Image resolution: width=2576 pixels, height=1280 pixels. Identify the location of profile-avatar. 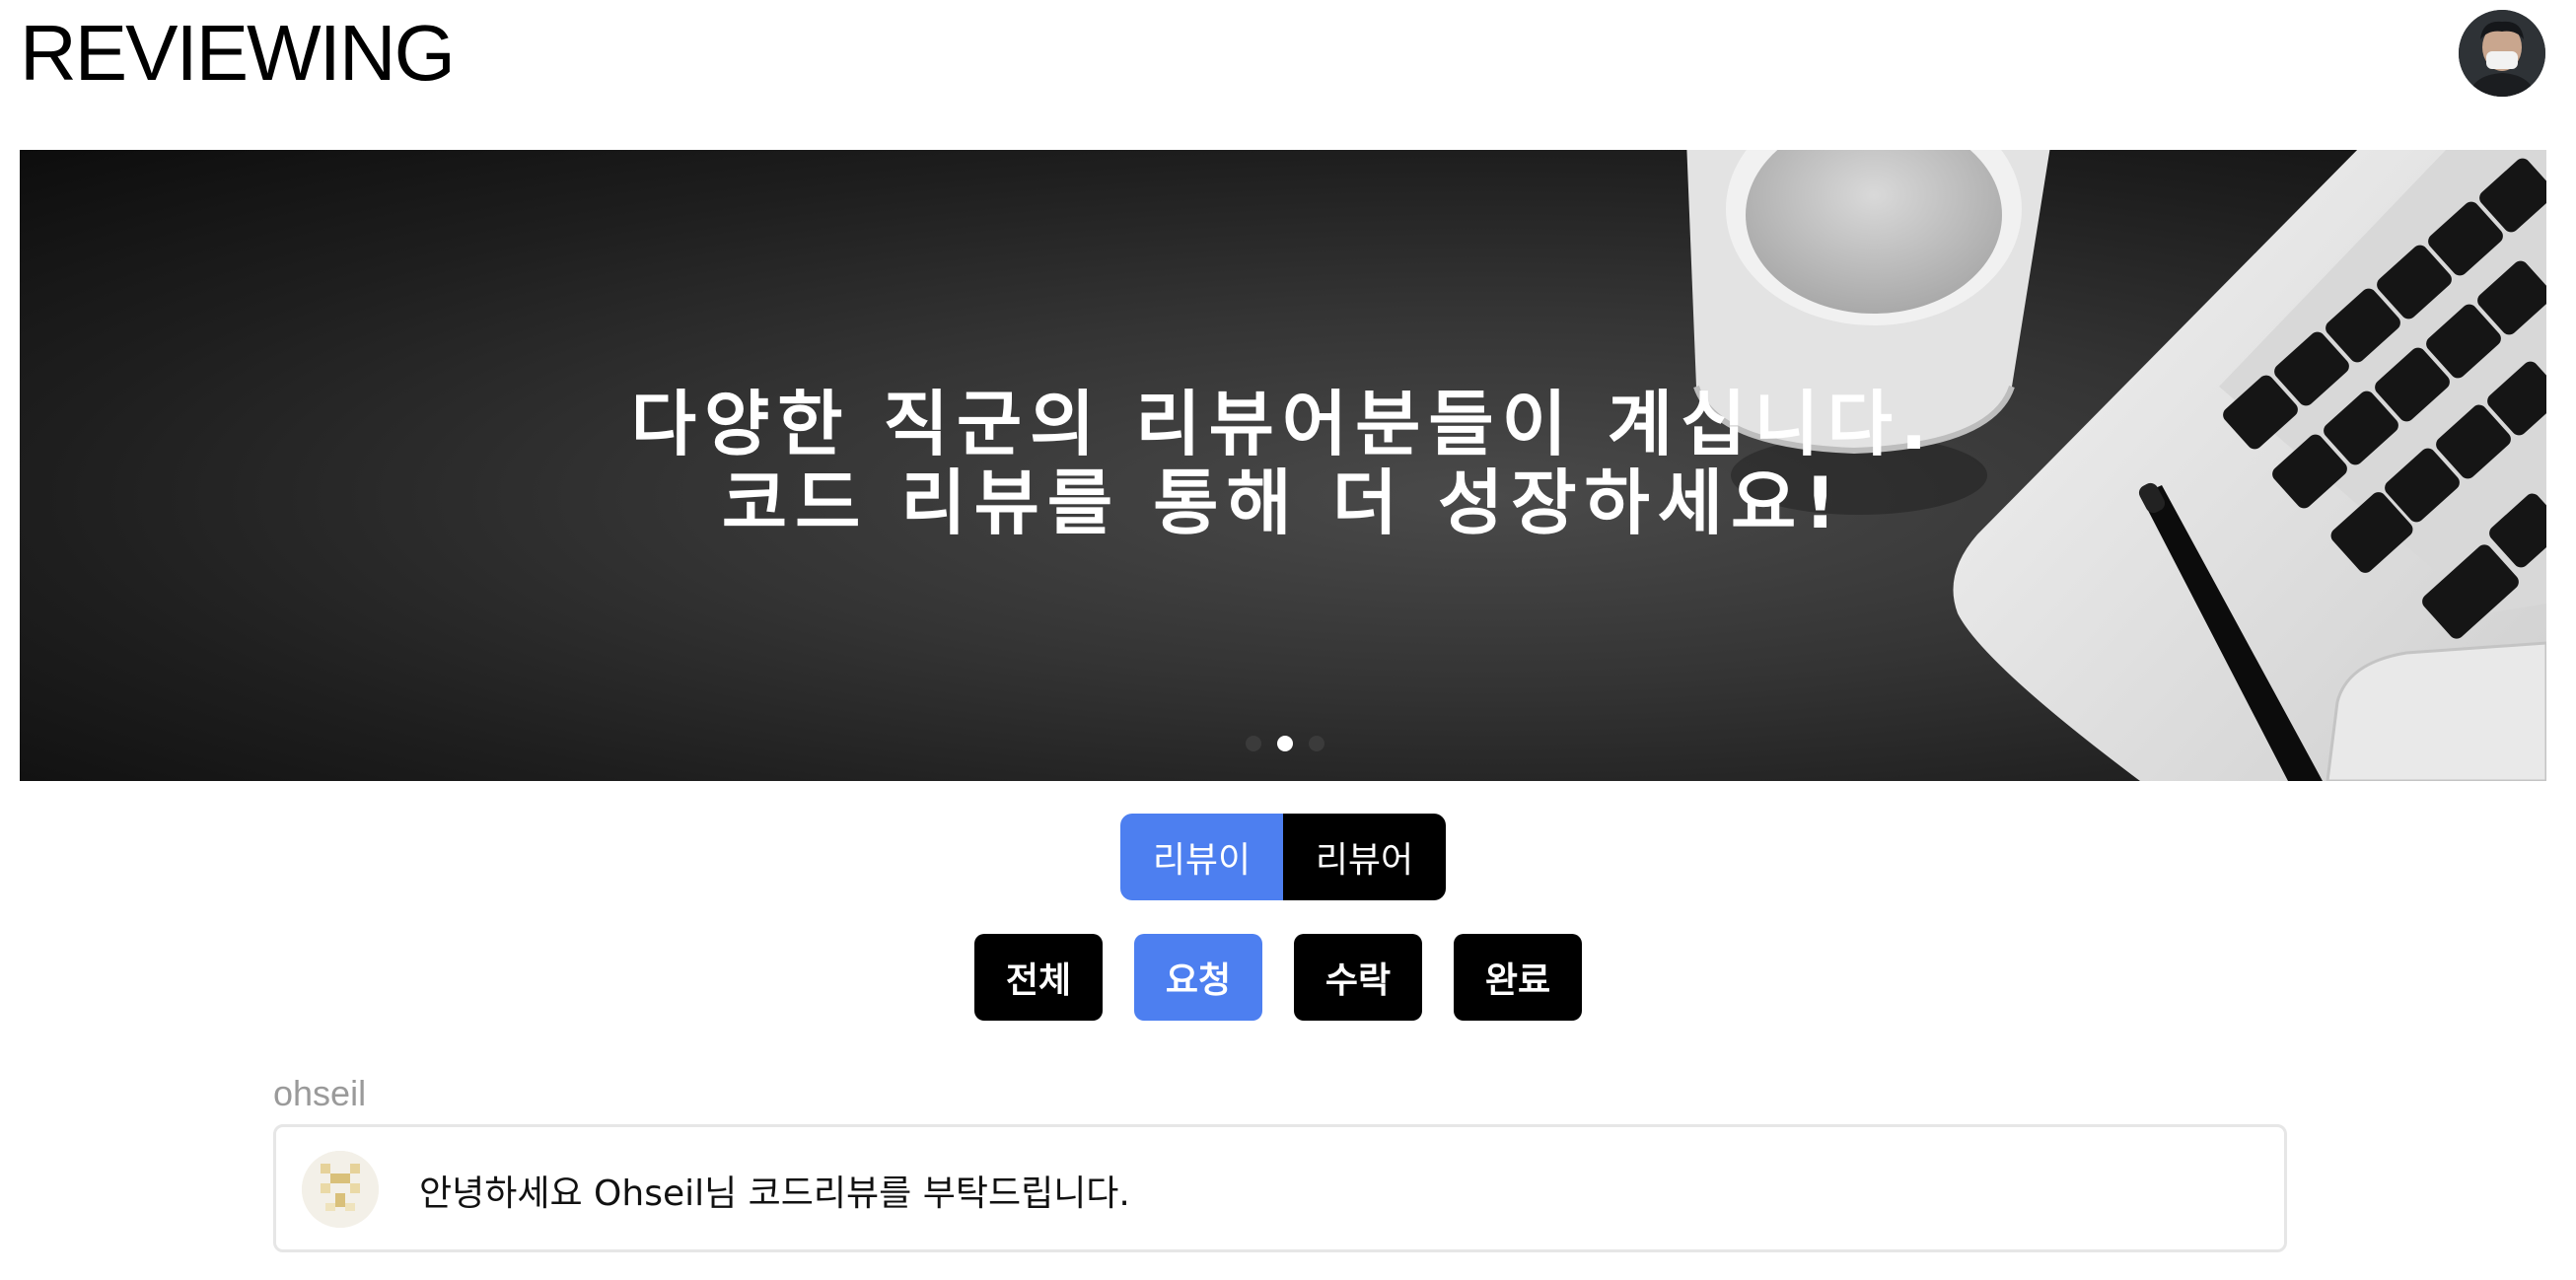
(2502, 53).